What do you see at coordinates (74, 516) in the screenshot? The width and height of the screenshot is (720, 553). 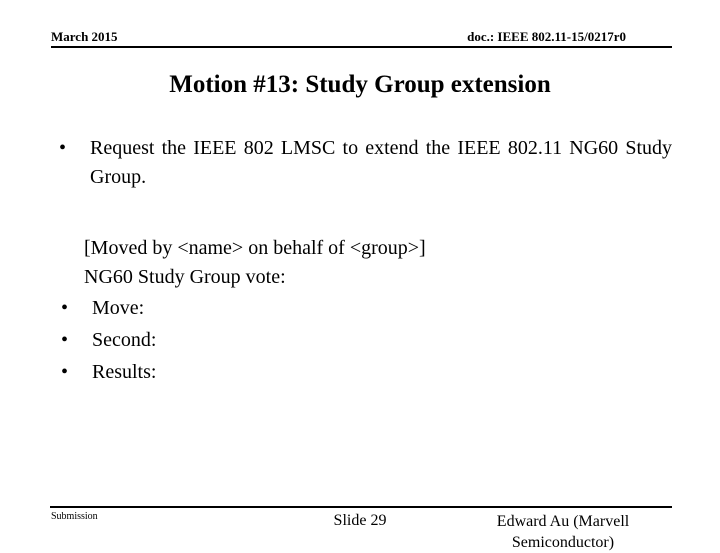 I see `footer-submission-label: Submission` at bounding box center [74, 516].